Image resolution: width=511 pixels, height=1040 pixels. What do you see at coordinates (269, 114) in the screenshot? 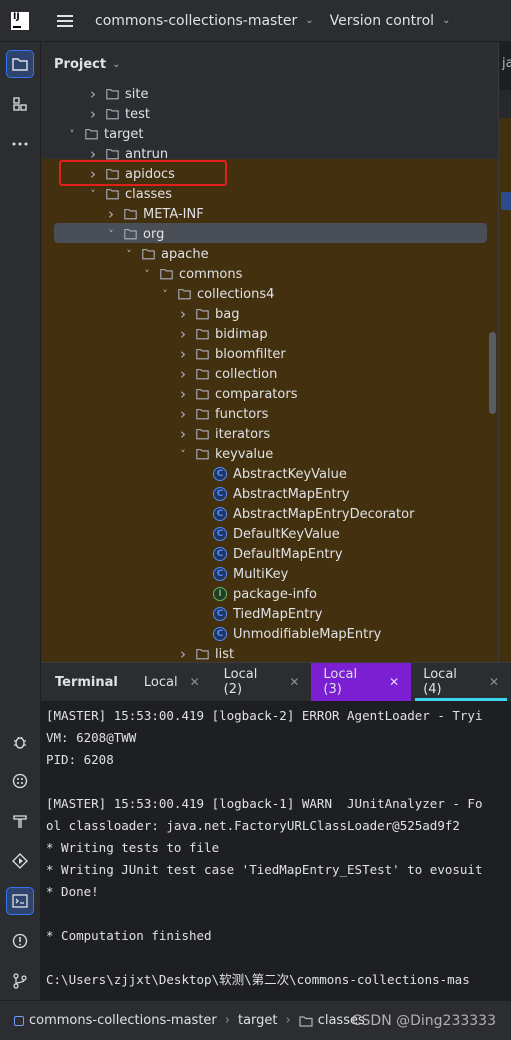
I see `tree-folder-test: › test` at bounding box center [269, 114].